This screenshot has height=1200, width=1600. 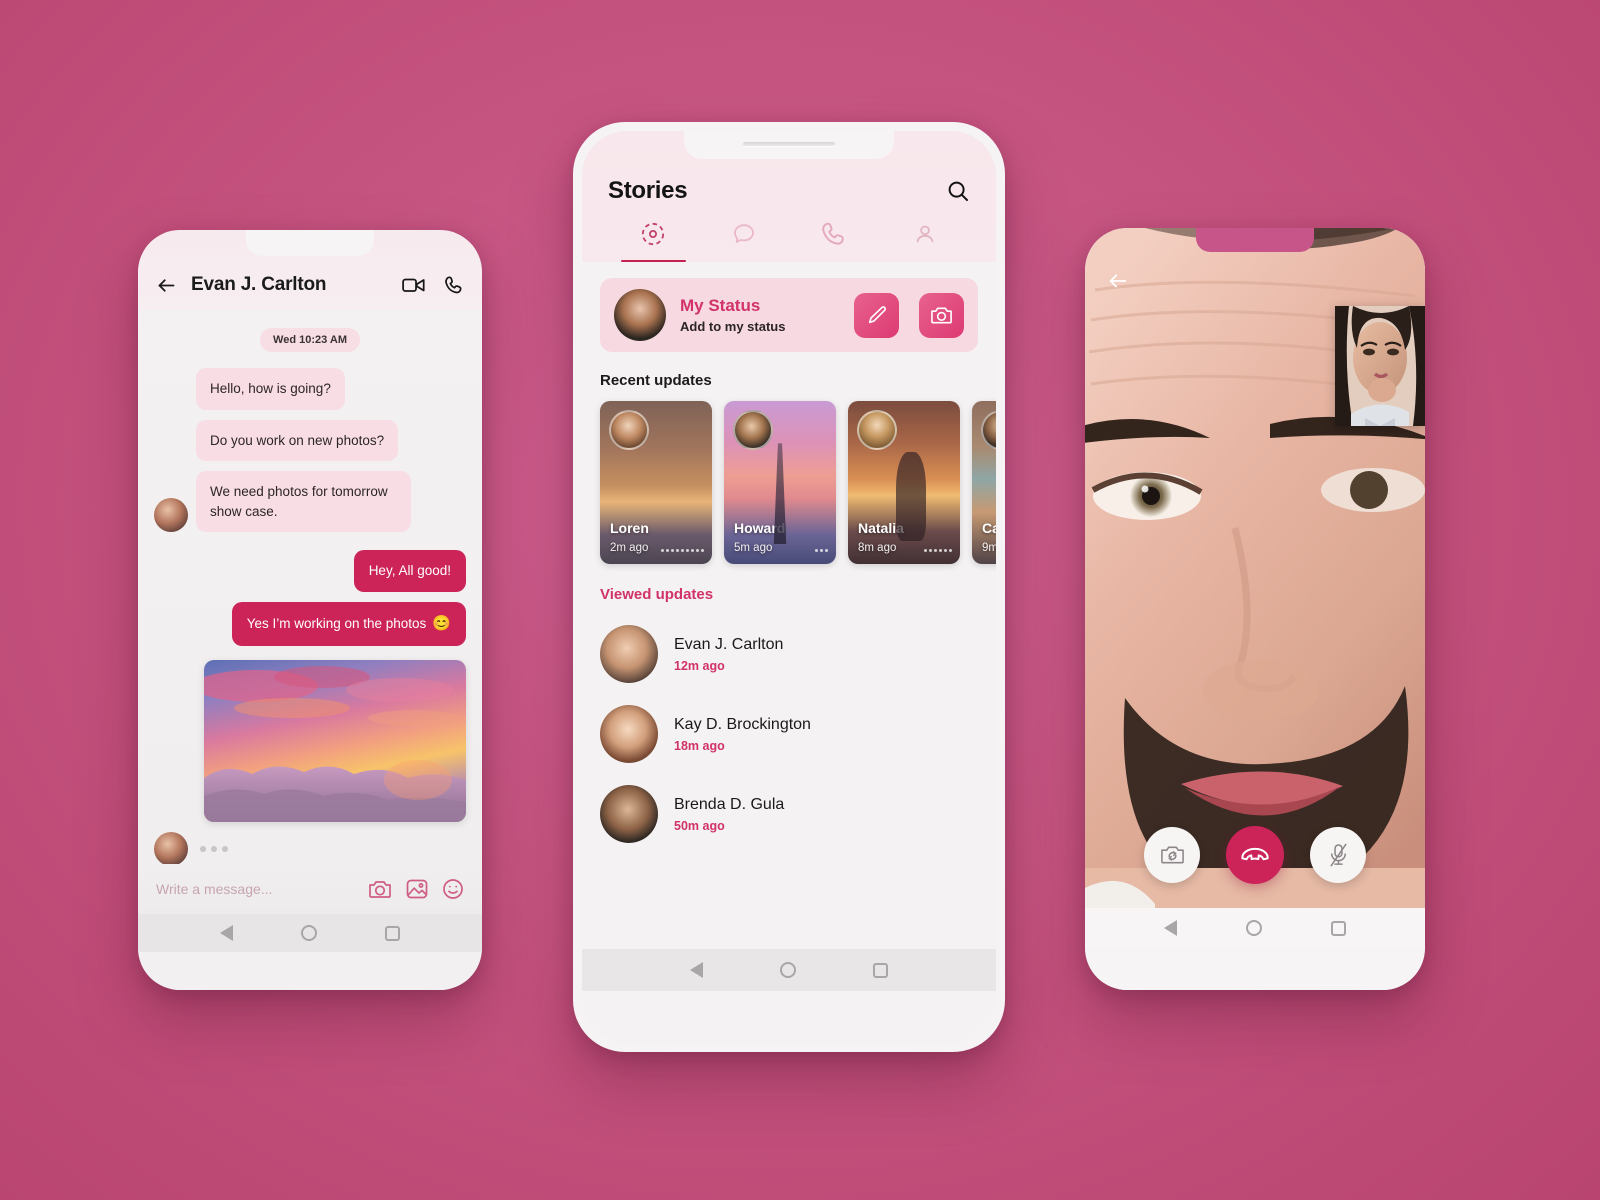 I want to click on list-item: Kay D. Brockington 18m ago, so click(x=789, y=735).